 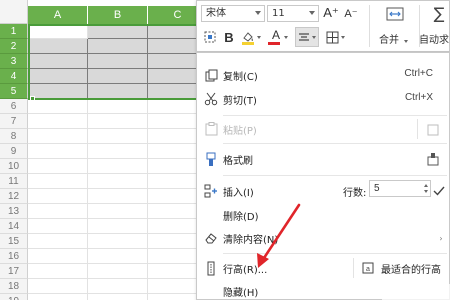 I want to click on fill-color-button, so click(x=251, y=37).